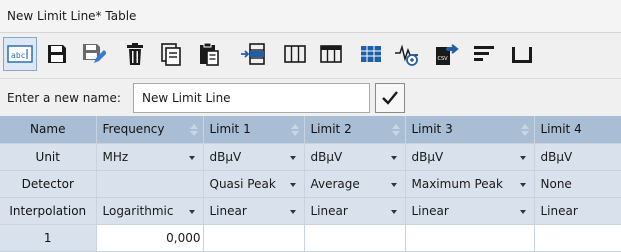 The image size is (621, 252). I want to click on dropdown-value: None, so click(556, 183).